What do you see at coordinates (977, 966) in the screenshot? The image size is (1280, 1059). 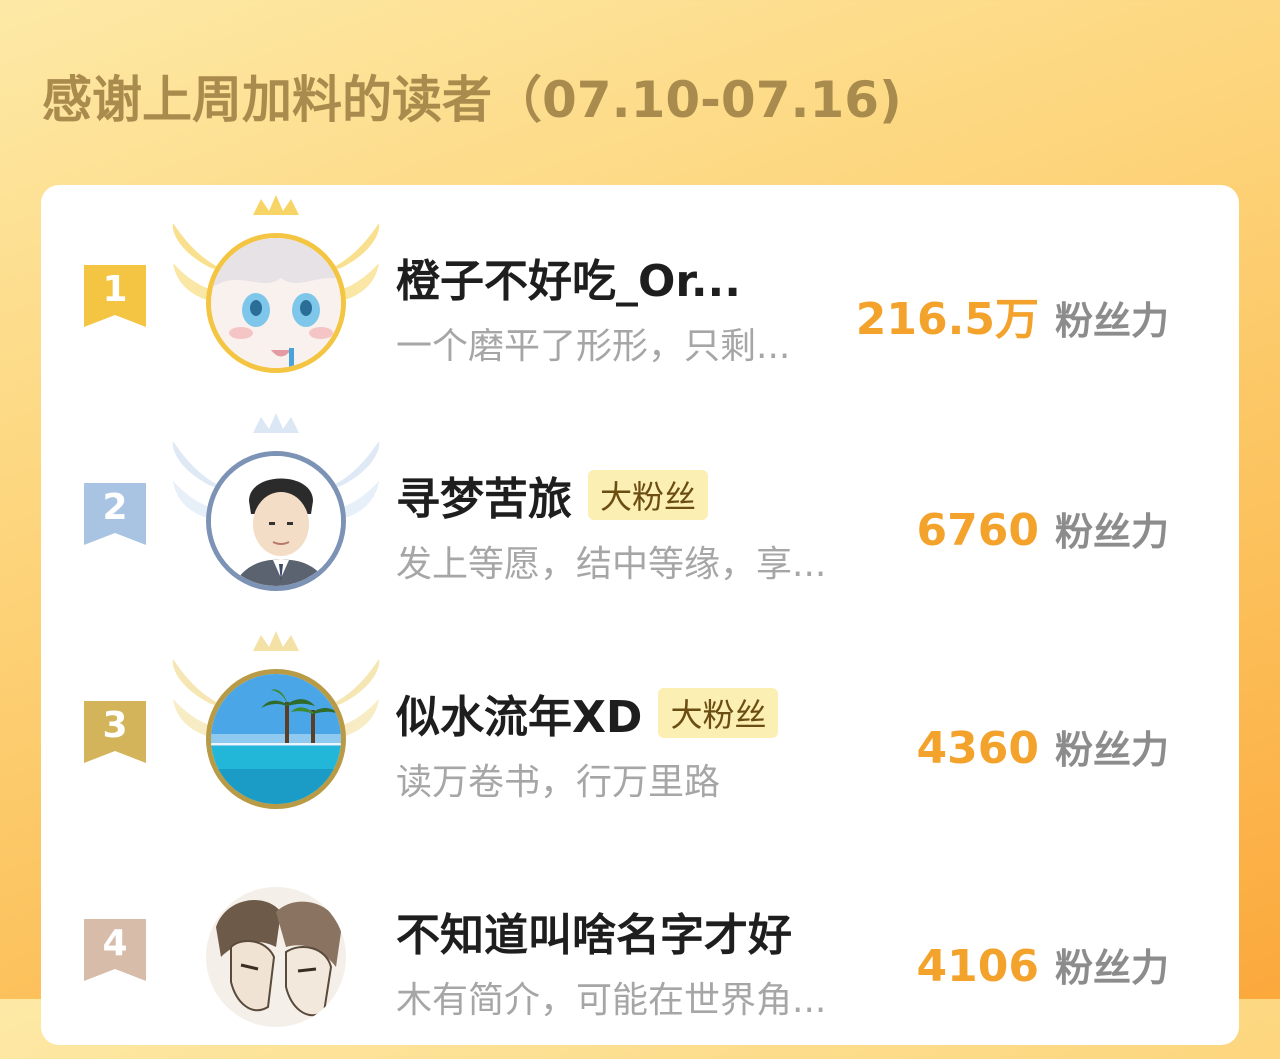 I see `fan-power-value: 4106` at bounding box center [977, 966].